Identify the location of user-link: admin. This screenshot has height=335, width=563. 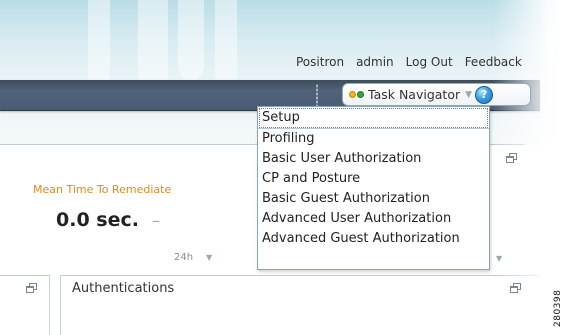
(375, 62).